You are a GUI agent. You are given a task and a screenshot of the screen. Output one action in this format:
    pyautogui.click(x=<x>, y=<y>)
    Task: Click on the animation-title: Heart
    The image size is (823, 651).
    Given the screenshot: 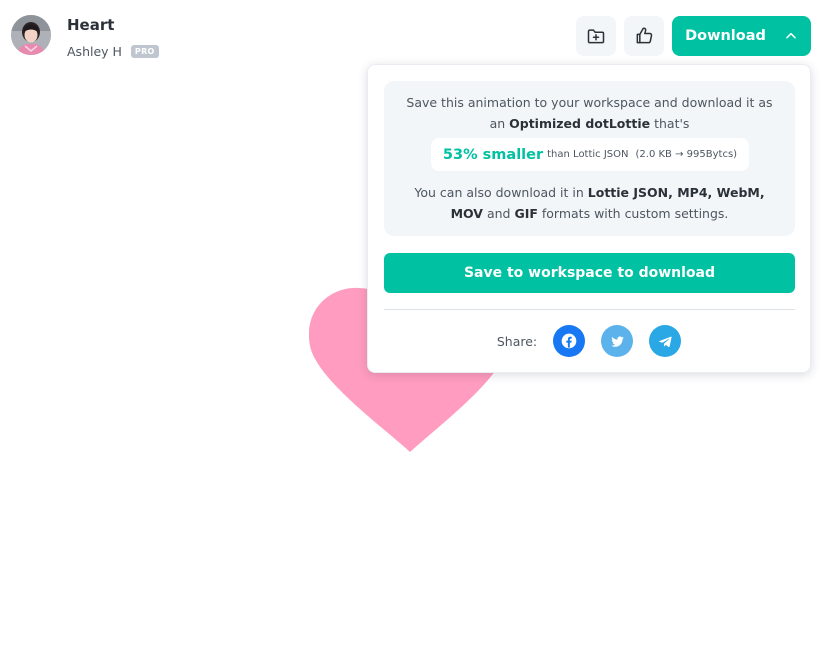 What is the action you would take?
    pyautogui.click(x=91, y=25)
    